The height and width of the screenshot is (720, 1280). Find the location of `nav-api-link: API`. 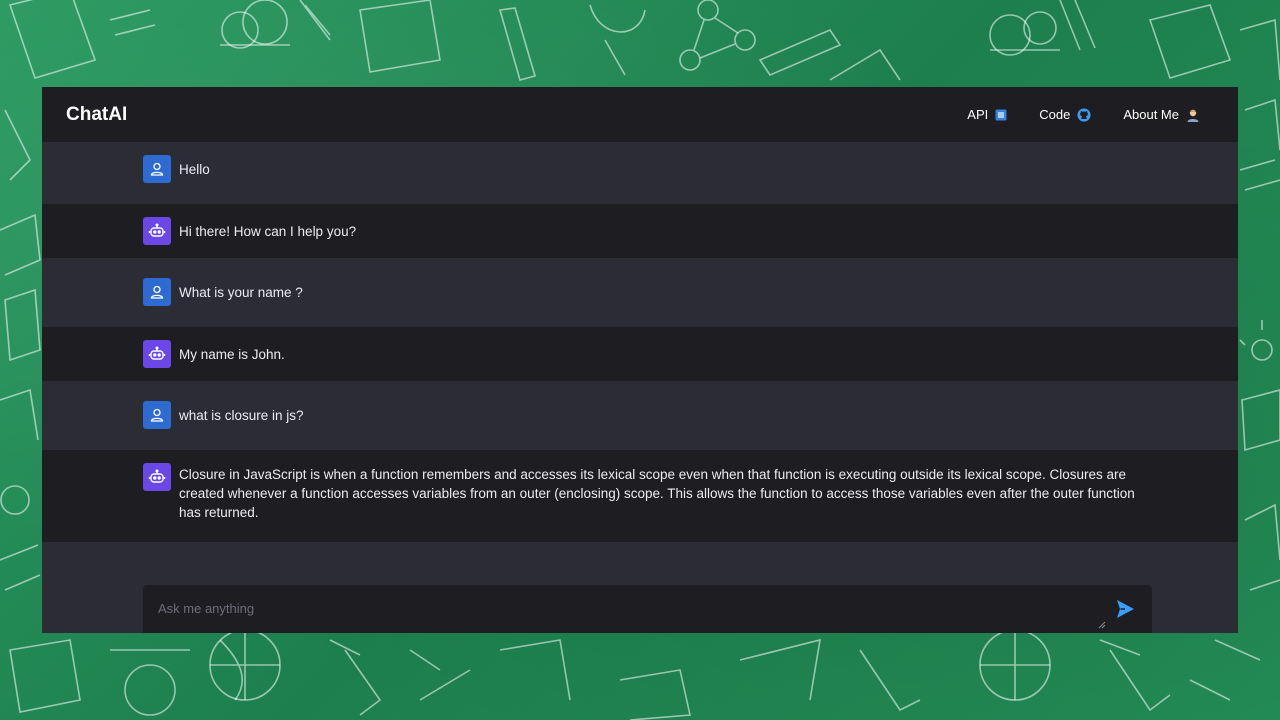

nav-api-link: API is located at coordinates (987, 114).